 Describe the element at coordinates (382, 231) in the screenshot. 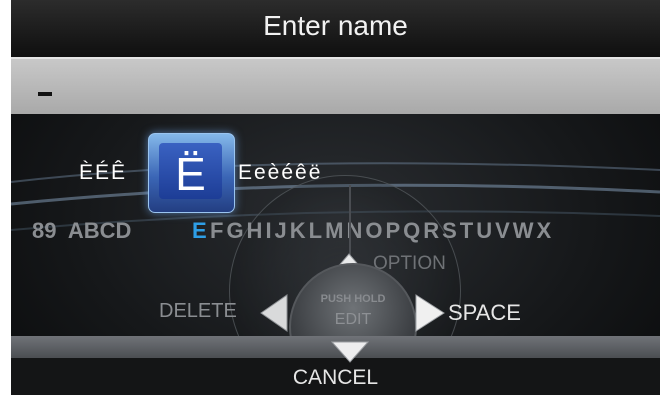

I see `alphabet-after: FGHIJKLMNOPQRSTUVWX` at that location.